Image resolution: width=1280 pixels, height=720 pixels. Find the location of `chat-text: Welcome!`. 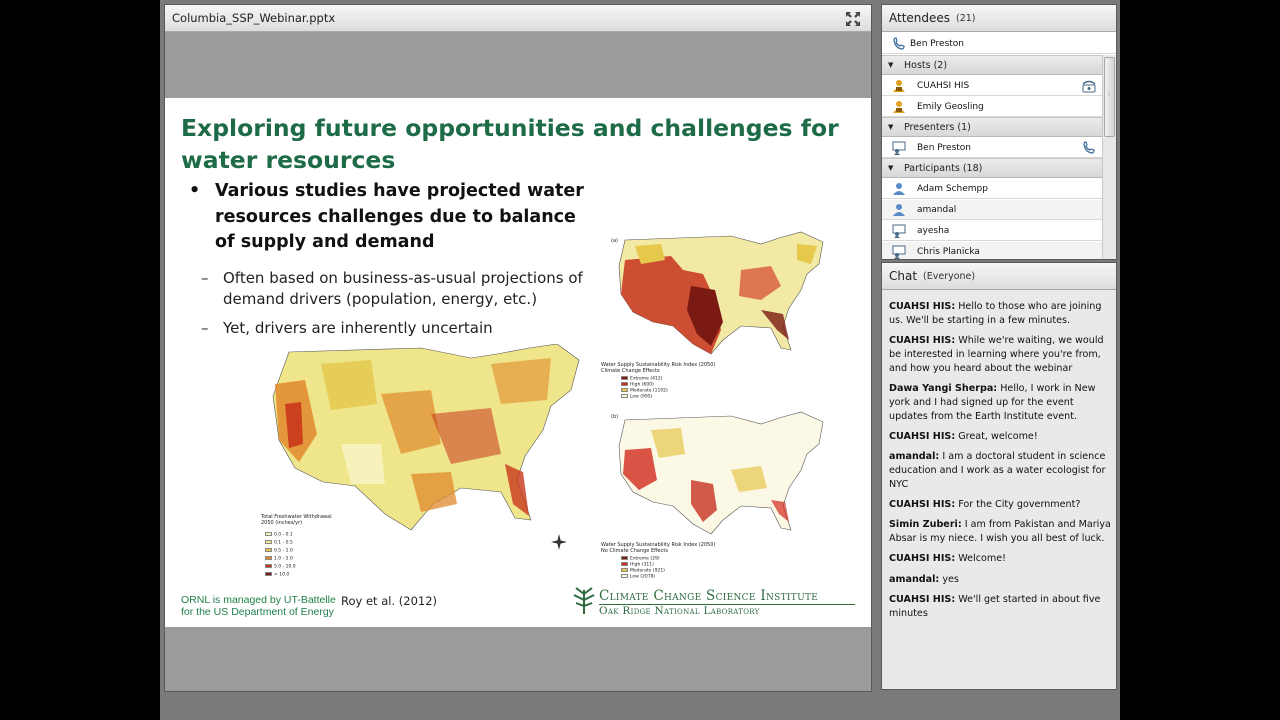

chat-text: Welcome! is located at coordinates (982, 559).